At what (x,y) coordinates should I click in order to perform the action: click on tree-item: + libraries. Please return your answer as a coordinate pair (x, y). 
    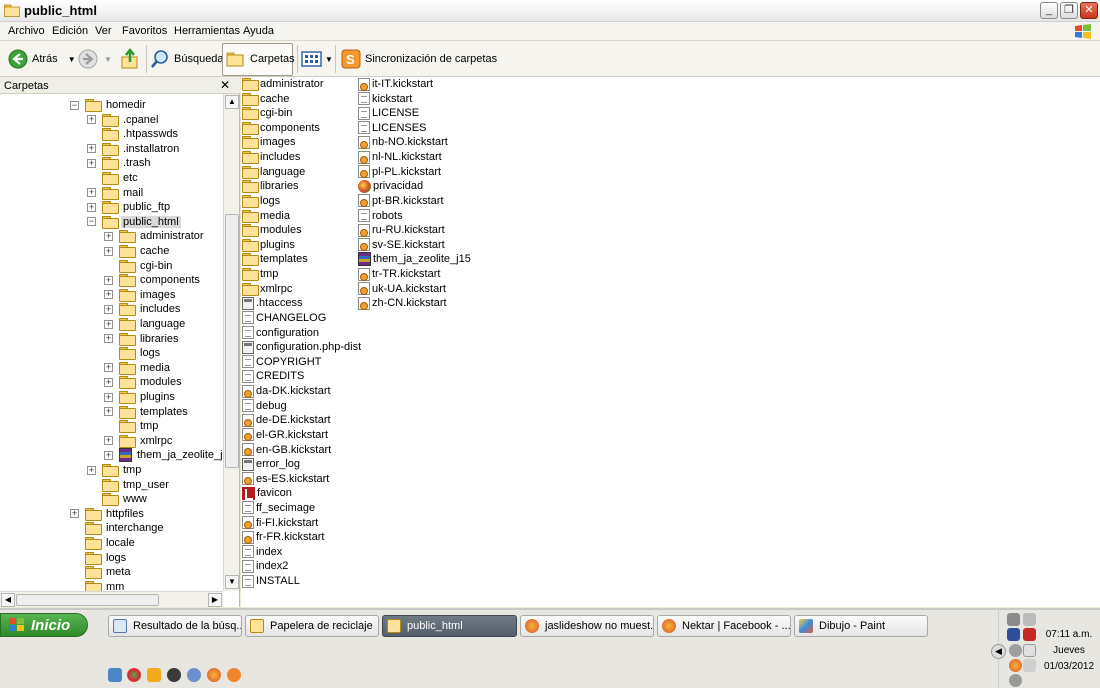
    Looking at the image, I should click on (142, 339).